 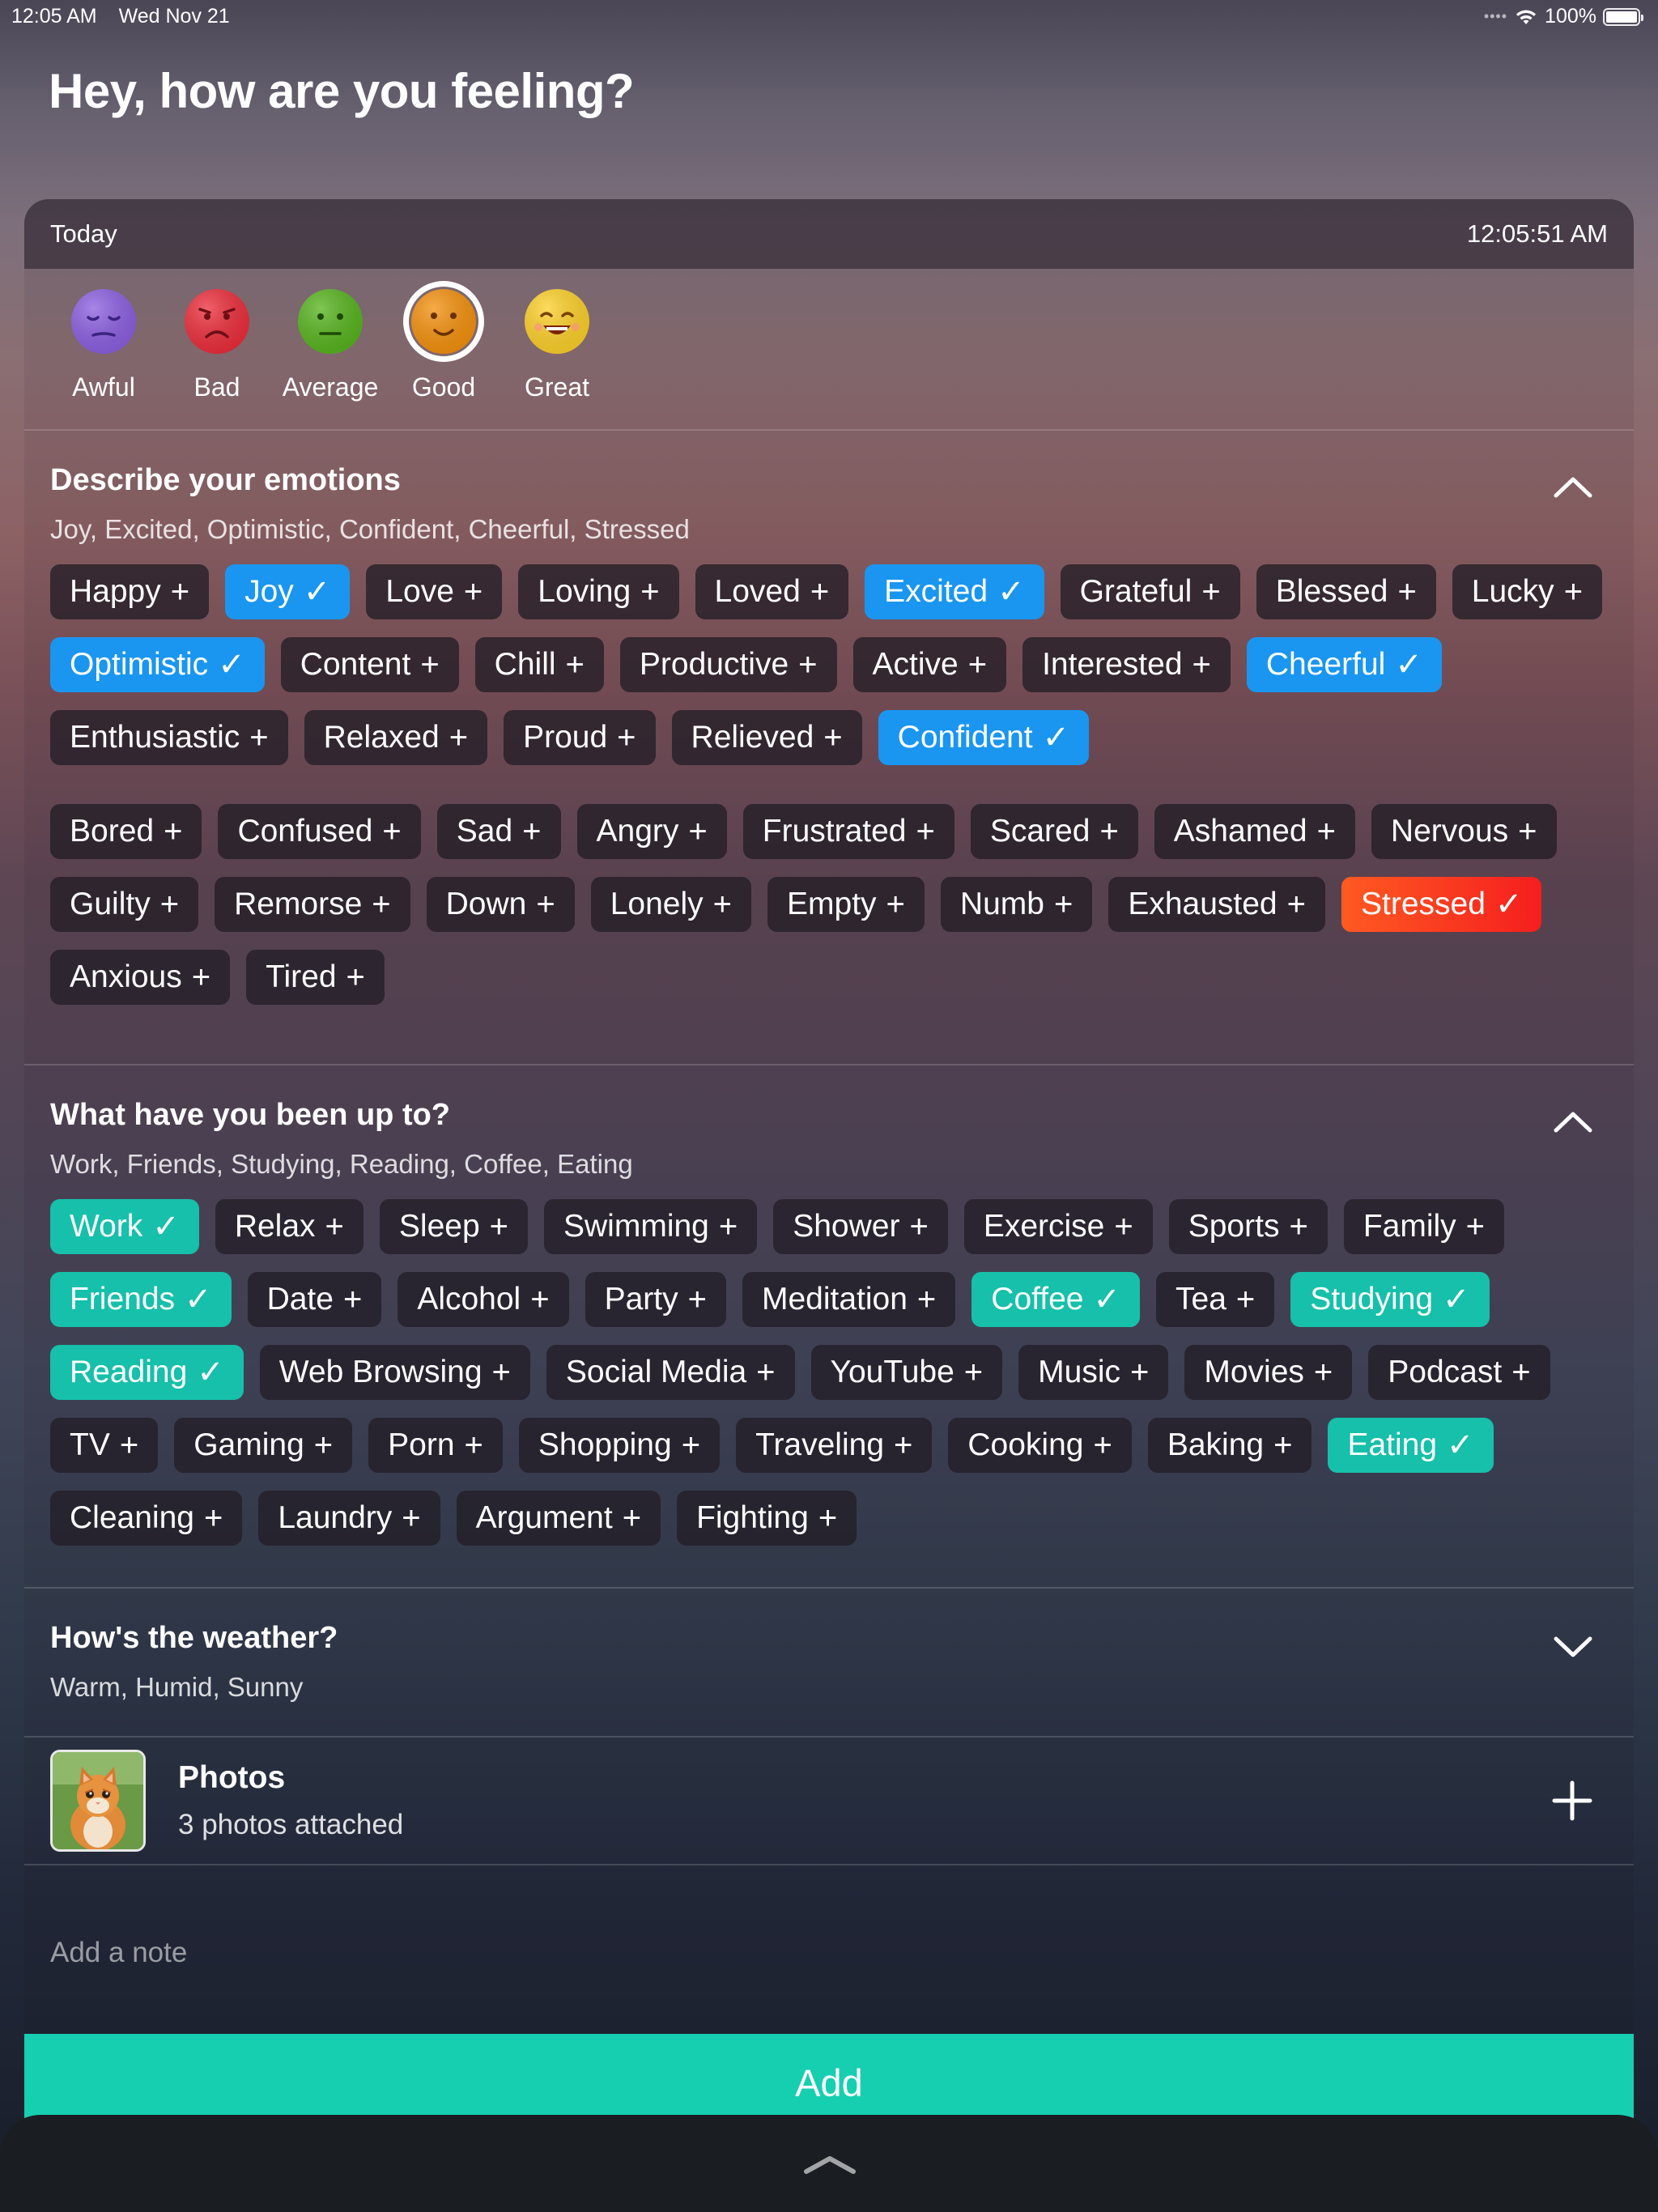 What do you see at coordinates (147, 1372) in the screenshot?
I see `tag-chip-reading: Reading ✓` at bounding box center [147, 1372].